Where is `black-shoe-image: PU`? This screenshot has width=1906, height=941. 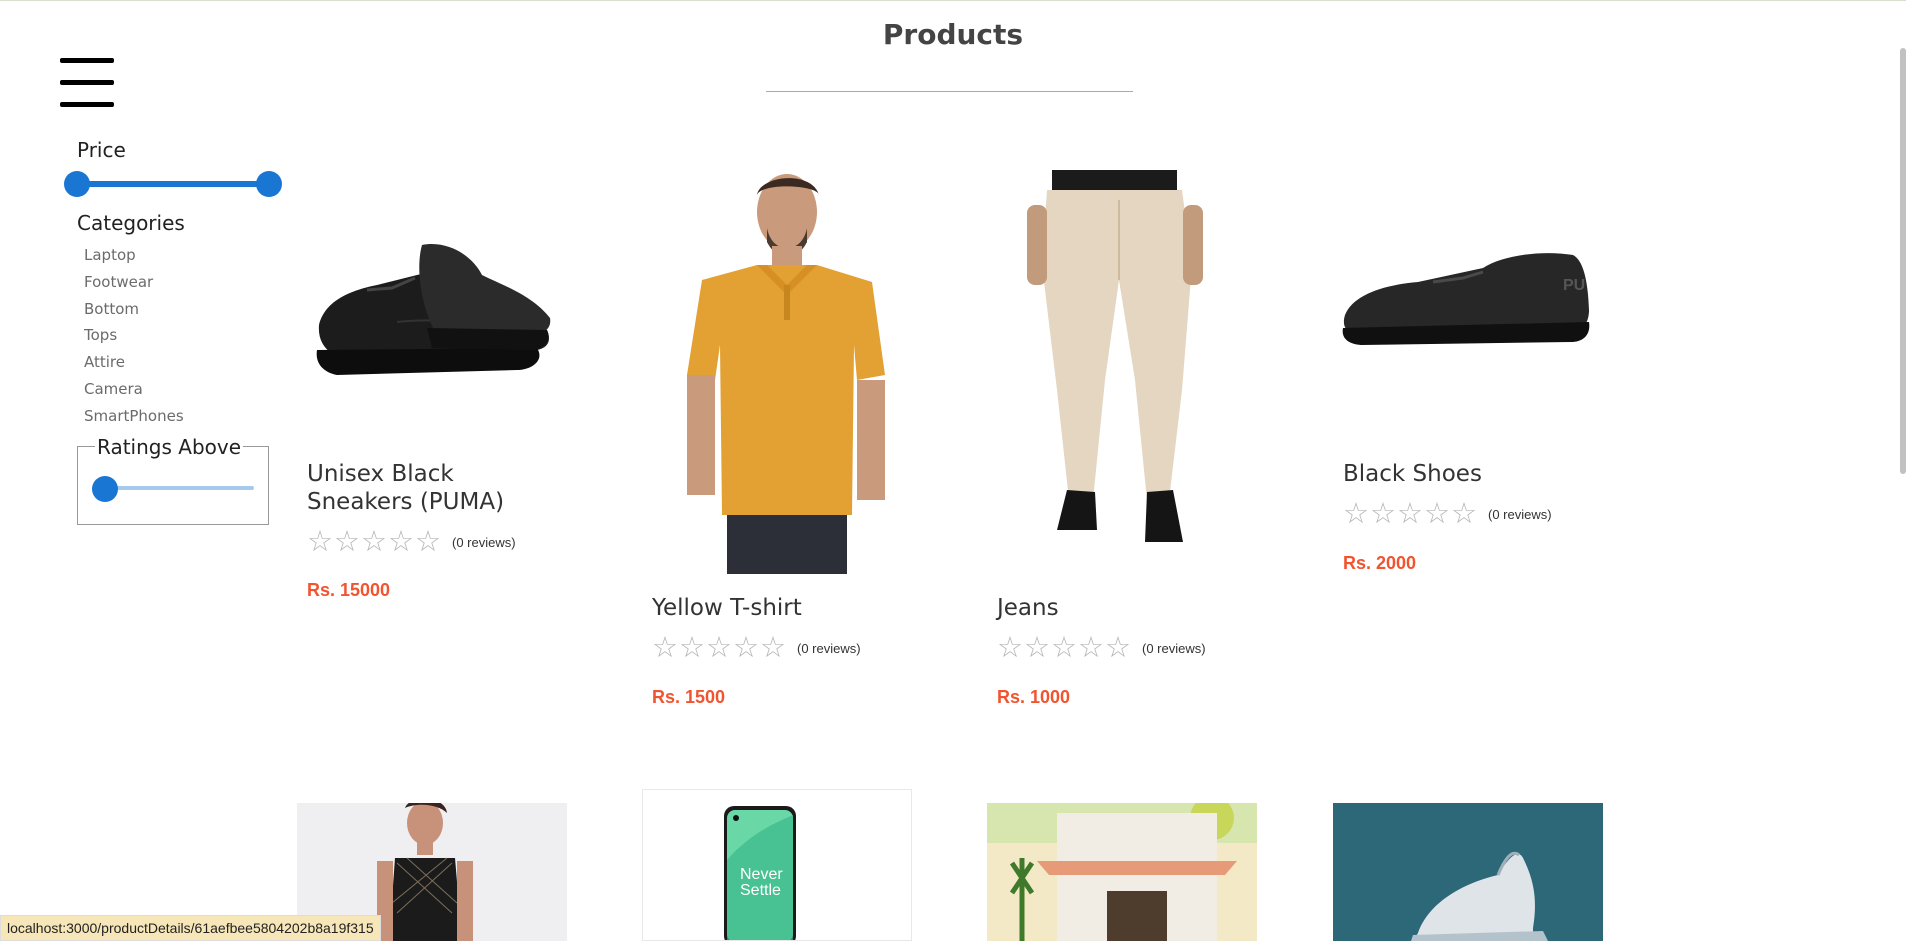 black-shoe-image: PU is located at coordinates (1466, 299).